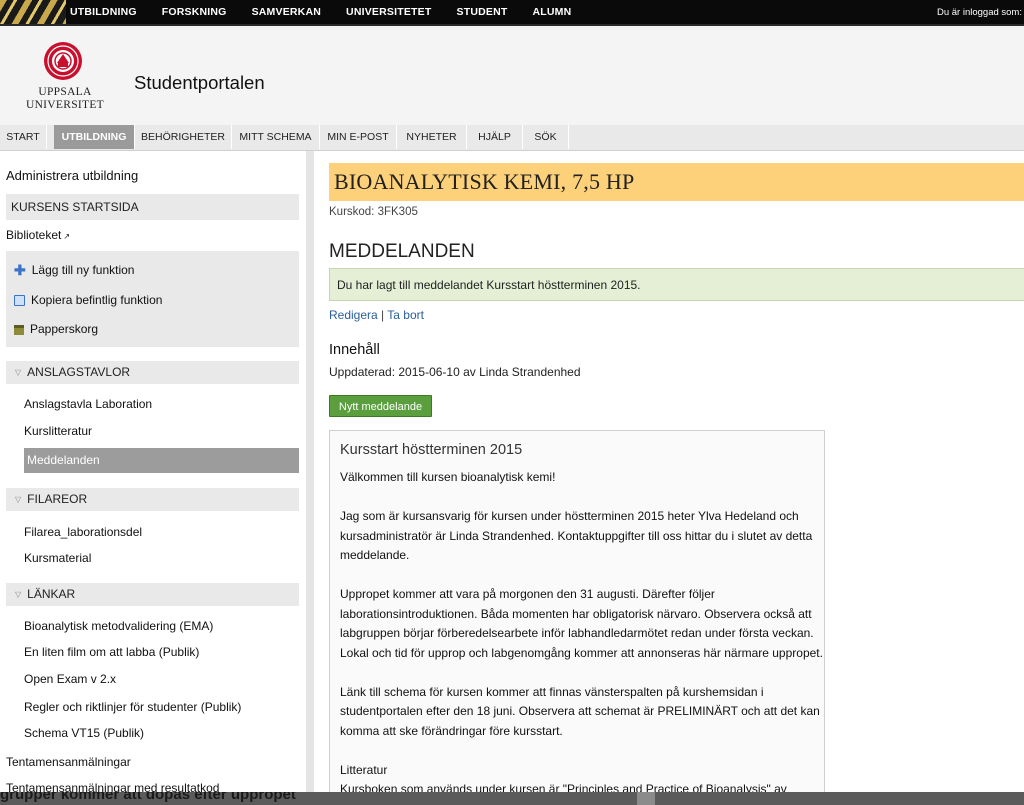  What do you see at coordinates (375, 555) in the screenshot?
I see `message-line: meddelande.` at bounding box center [375, 555].